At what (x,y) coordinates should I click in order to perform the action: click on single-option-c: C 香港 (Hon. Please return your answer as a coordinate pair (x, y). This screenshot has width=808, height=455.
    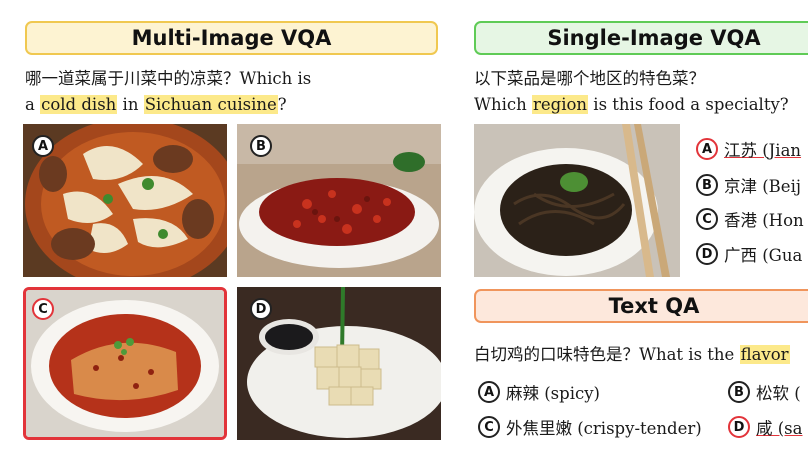
    Looking at the image, I should click on (750, 219).